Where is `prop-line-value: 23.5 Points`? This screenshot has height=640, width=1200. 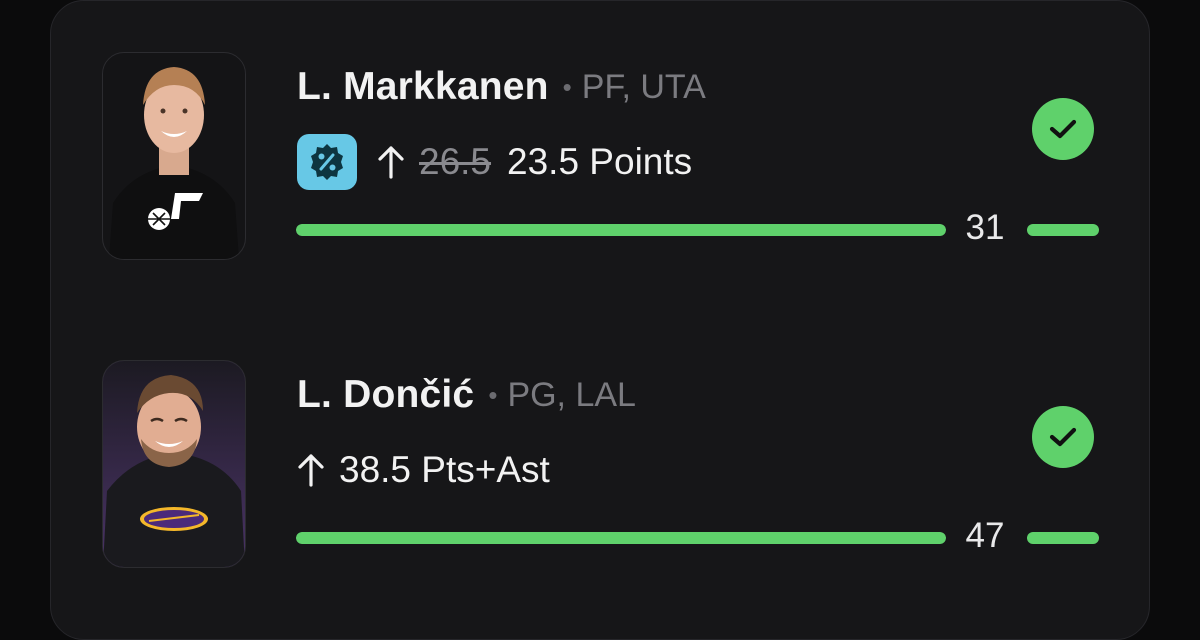 prop-line-value: 23.5 Points is located at coordinates (600, 161).